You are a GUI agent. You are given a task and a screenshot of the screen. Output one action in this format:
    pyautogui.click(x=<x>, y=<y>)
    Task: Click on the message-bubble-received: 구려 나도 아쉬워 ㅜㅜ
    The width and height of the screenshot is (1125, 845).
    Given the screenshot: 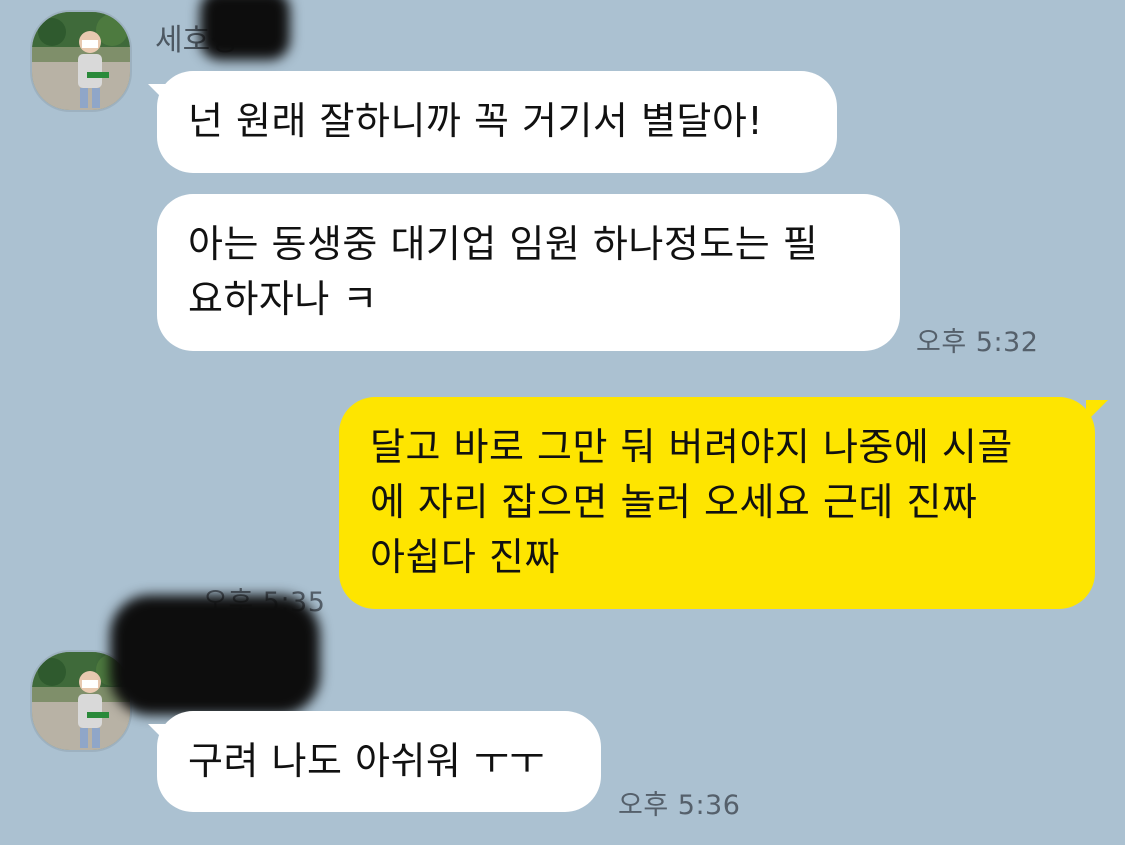 What is the action you would take?
    pyautogui.click(x=379, y=761)
    